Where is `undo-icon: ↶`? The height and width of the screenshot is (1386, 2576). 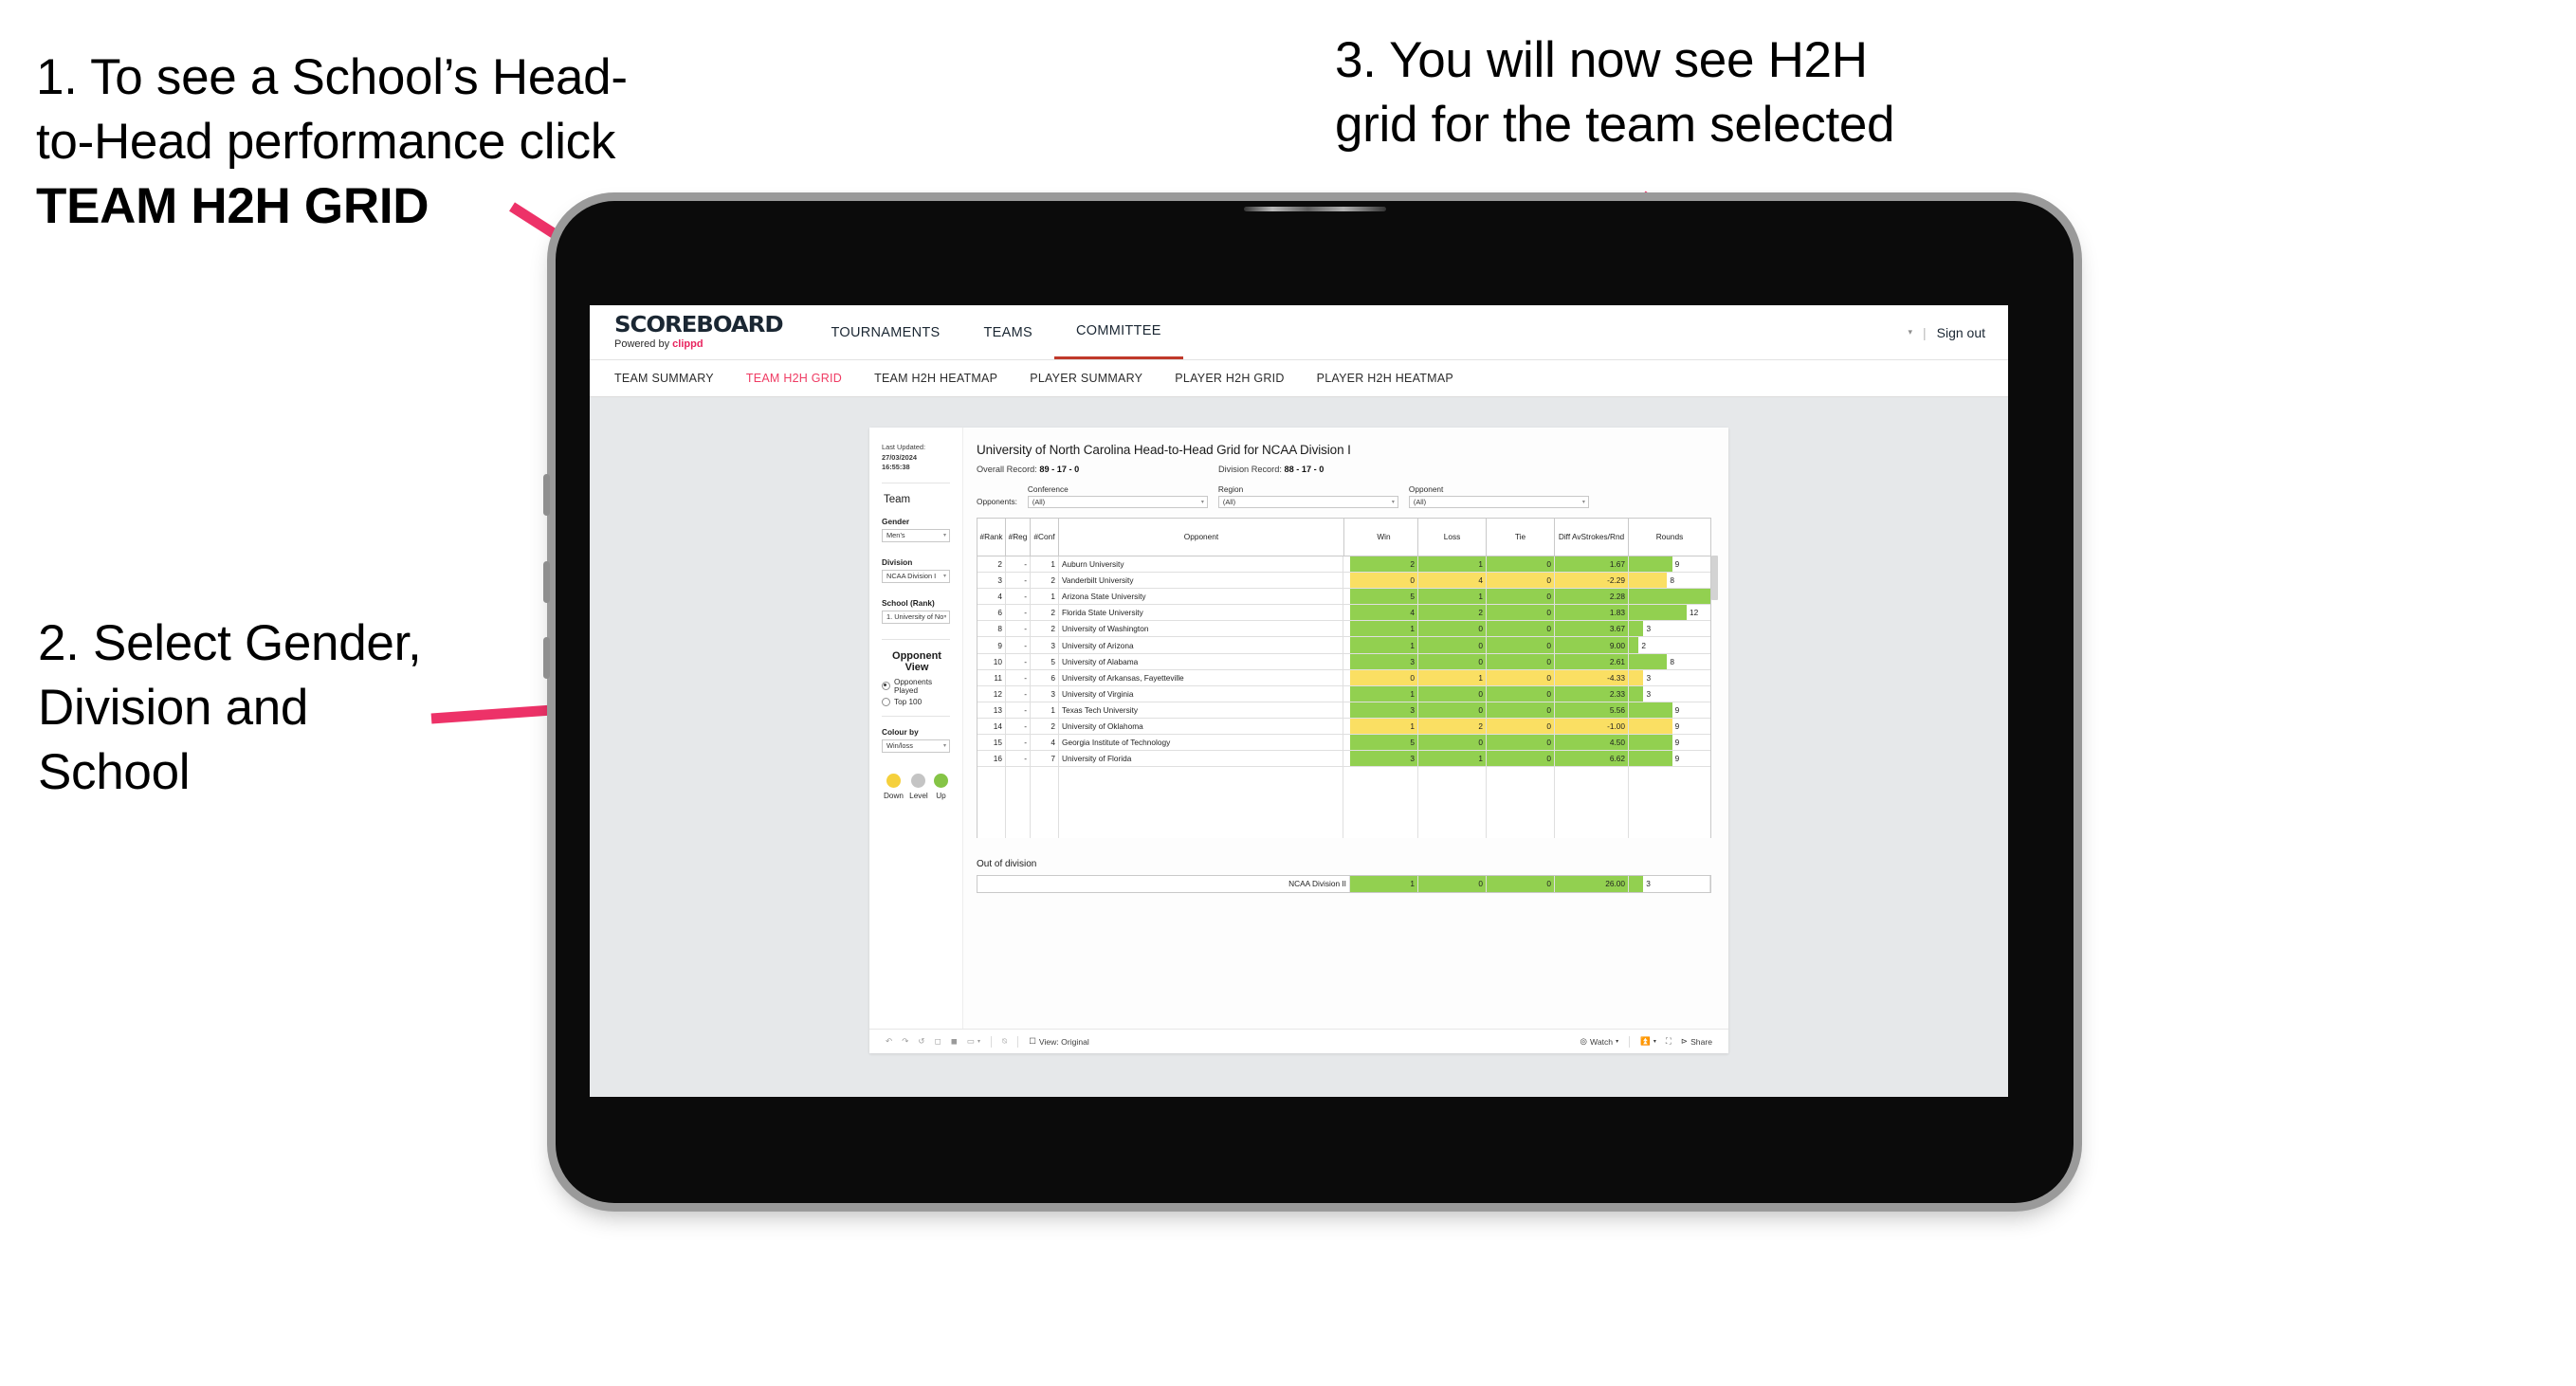
undo-icon: ↶ is located at coordinates (889, 1042).